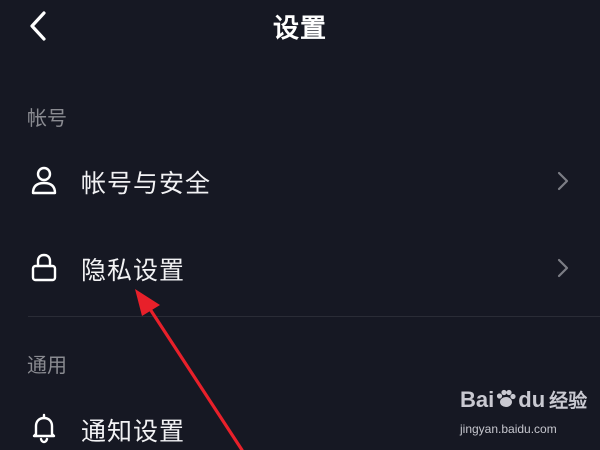  I want to click on row-label: 隐私设置, so click(133, 270).